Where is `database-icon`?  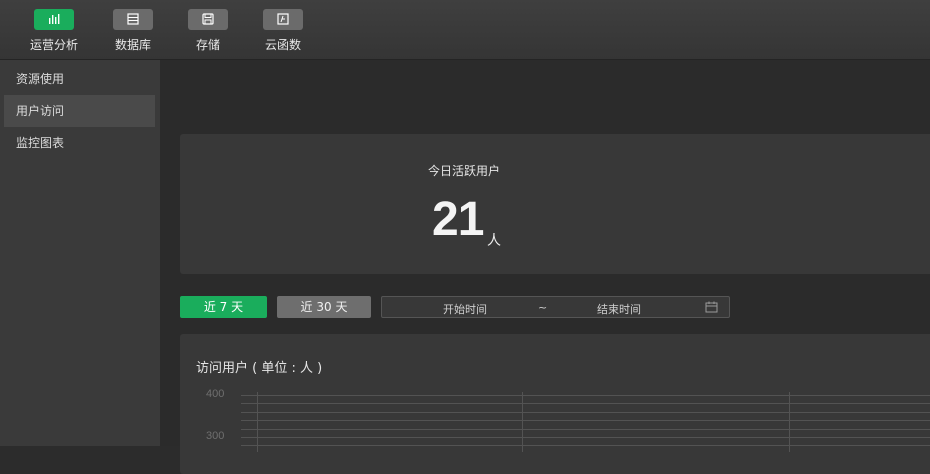 database-icon is located at coordinates (133, 19).